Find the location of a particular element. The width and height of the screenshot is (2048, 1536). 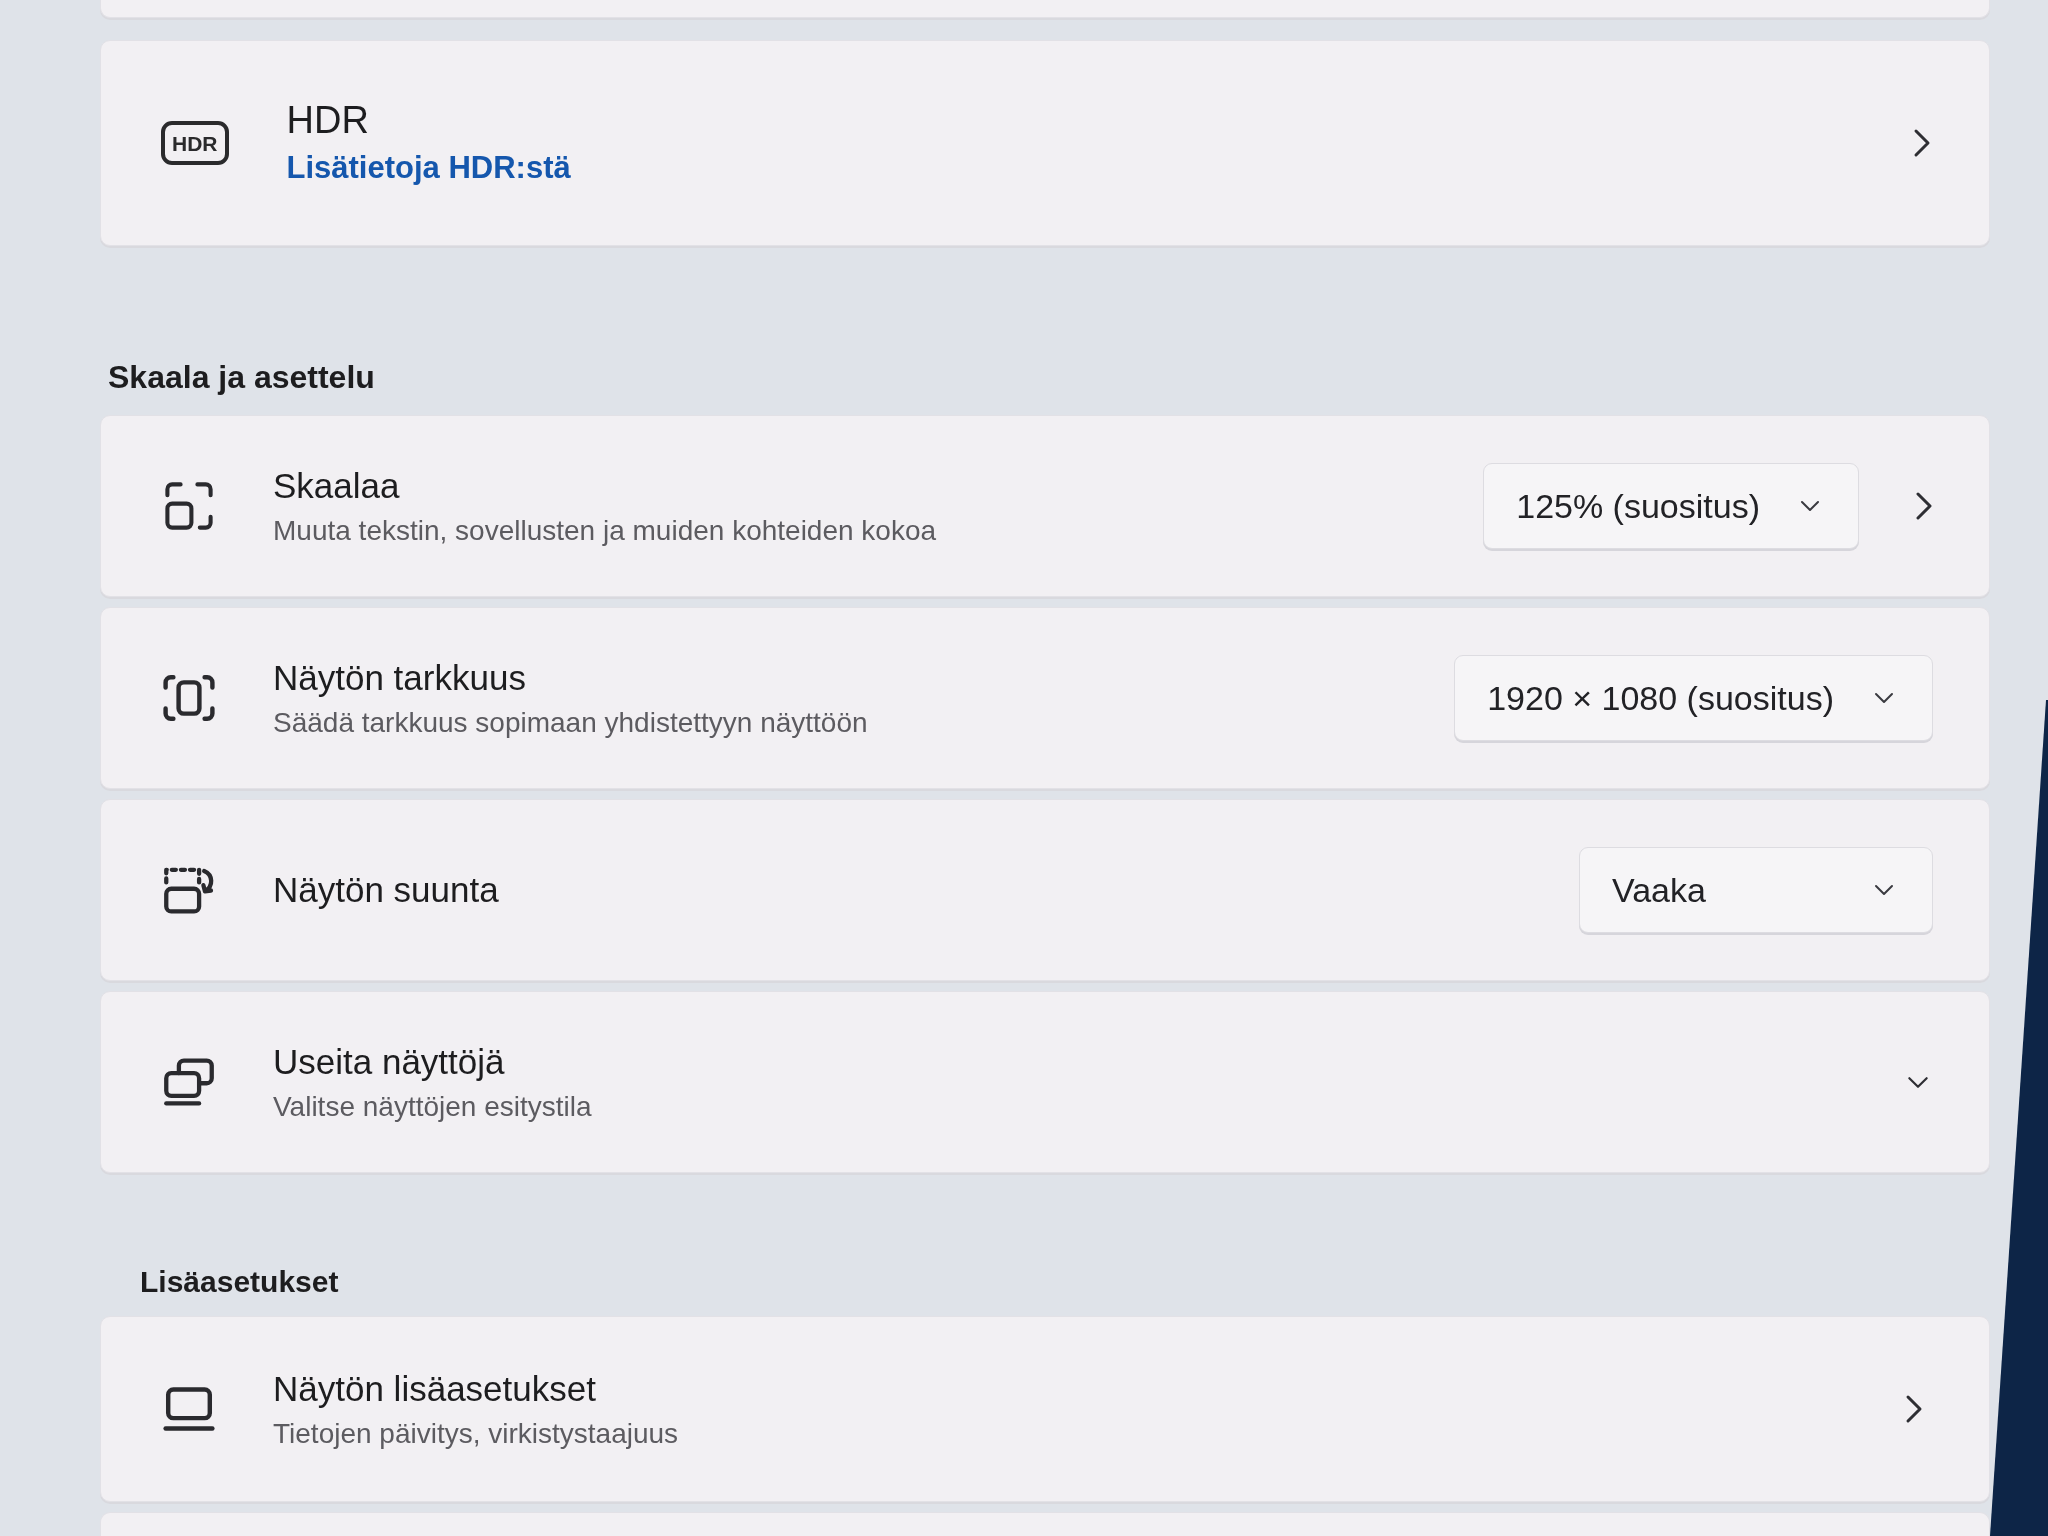

setting-title: Skaalaa is located at coordinates (336, 485).